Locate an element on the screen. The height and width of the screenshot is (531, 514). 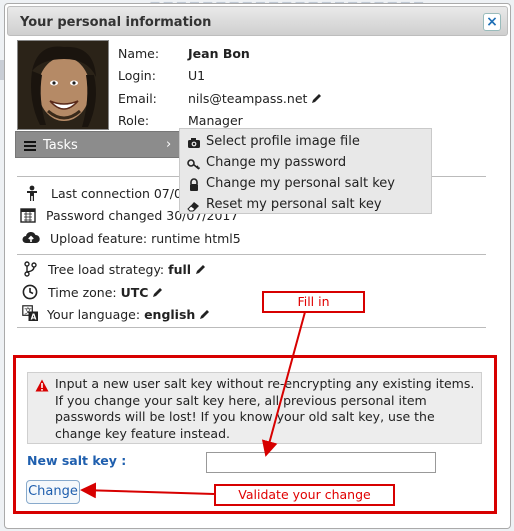
tasks-menu-button: Tasks › is located at coordinates (99, 144).